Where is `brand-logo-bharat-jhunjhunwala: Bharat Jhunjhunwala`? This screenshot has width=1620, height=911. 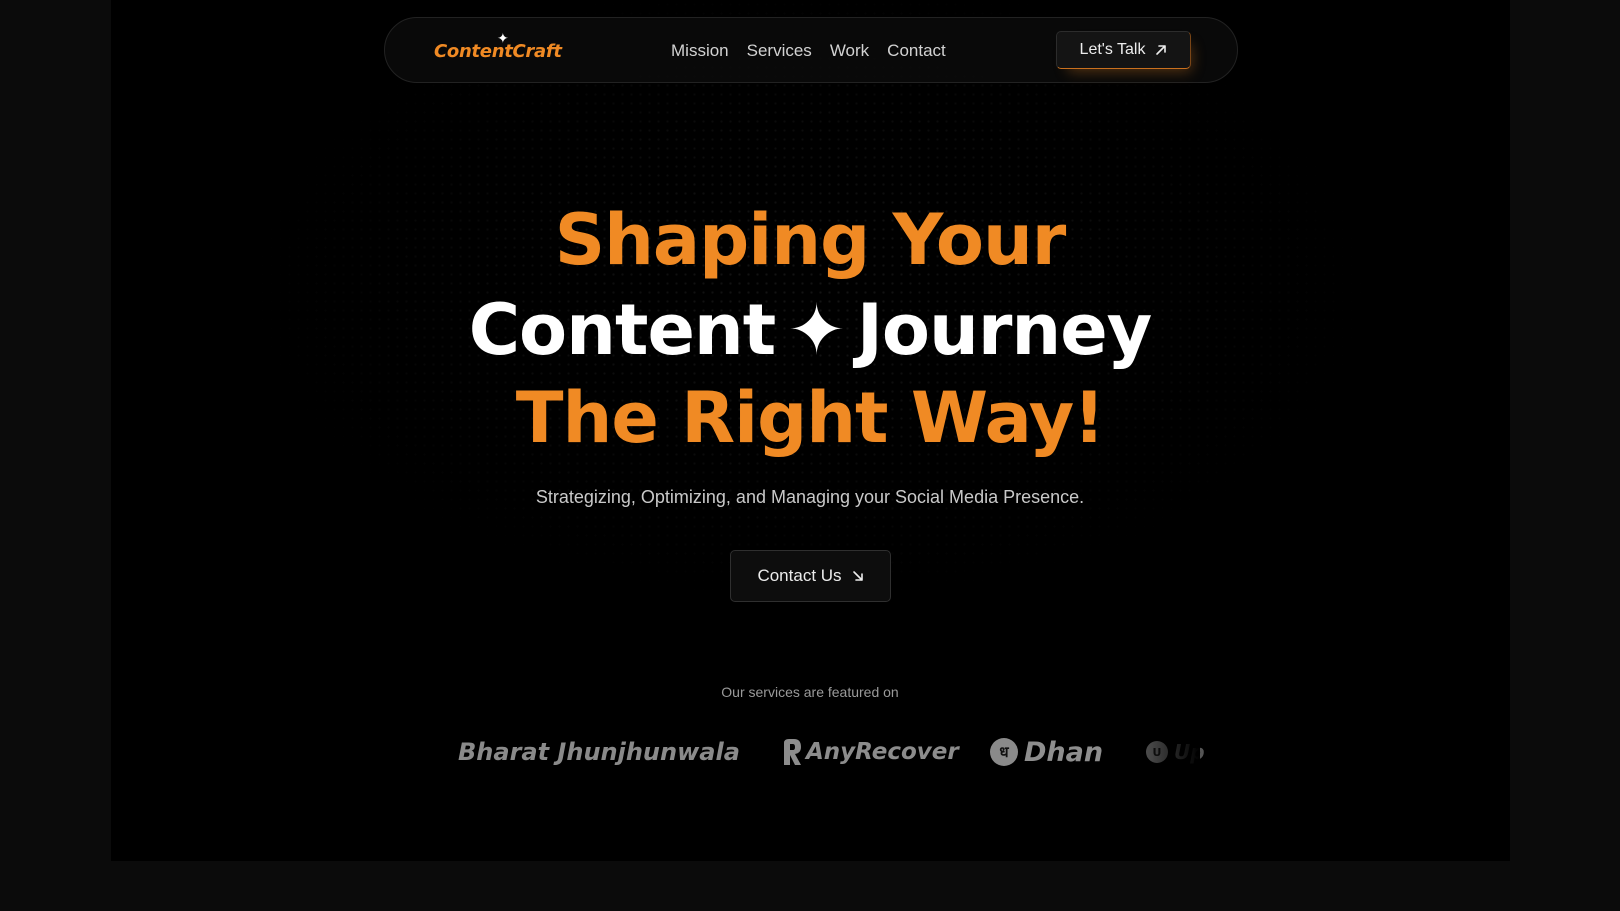 brand-logo-bharat-jhunjhunwala: Bharat Jhunjhunwala is located at coordinates (599, 752).